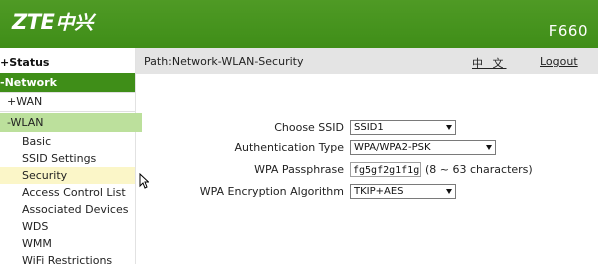  I want to click on sidebar-item-wifi-restrictions: WiFi Restrictions, so click(78, 260).